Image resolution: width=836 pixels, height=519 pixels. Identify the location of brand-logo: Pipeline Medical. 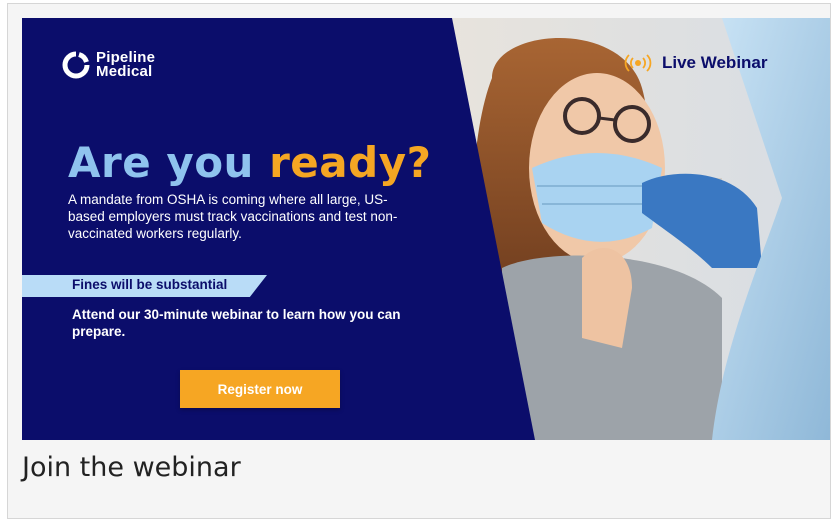
(108, 65).